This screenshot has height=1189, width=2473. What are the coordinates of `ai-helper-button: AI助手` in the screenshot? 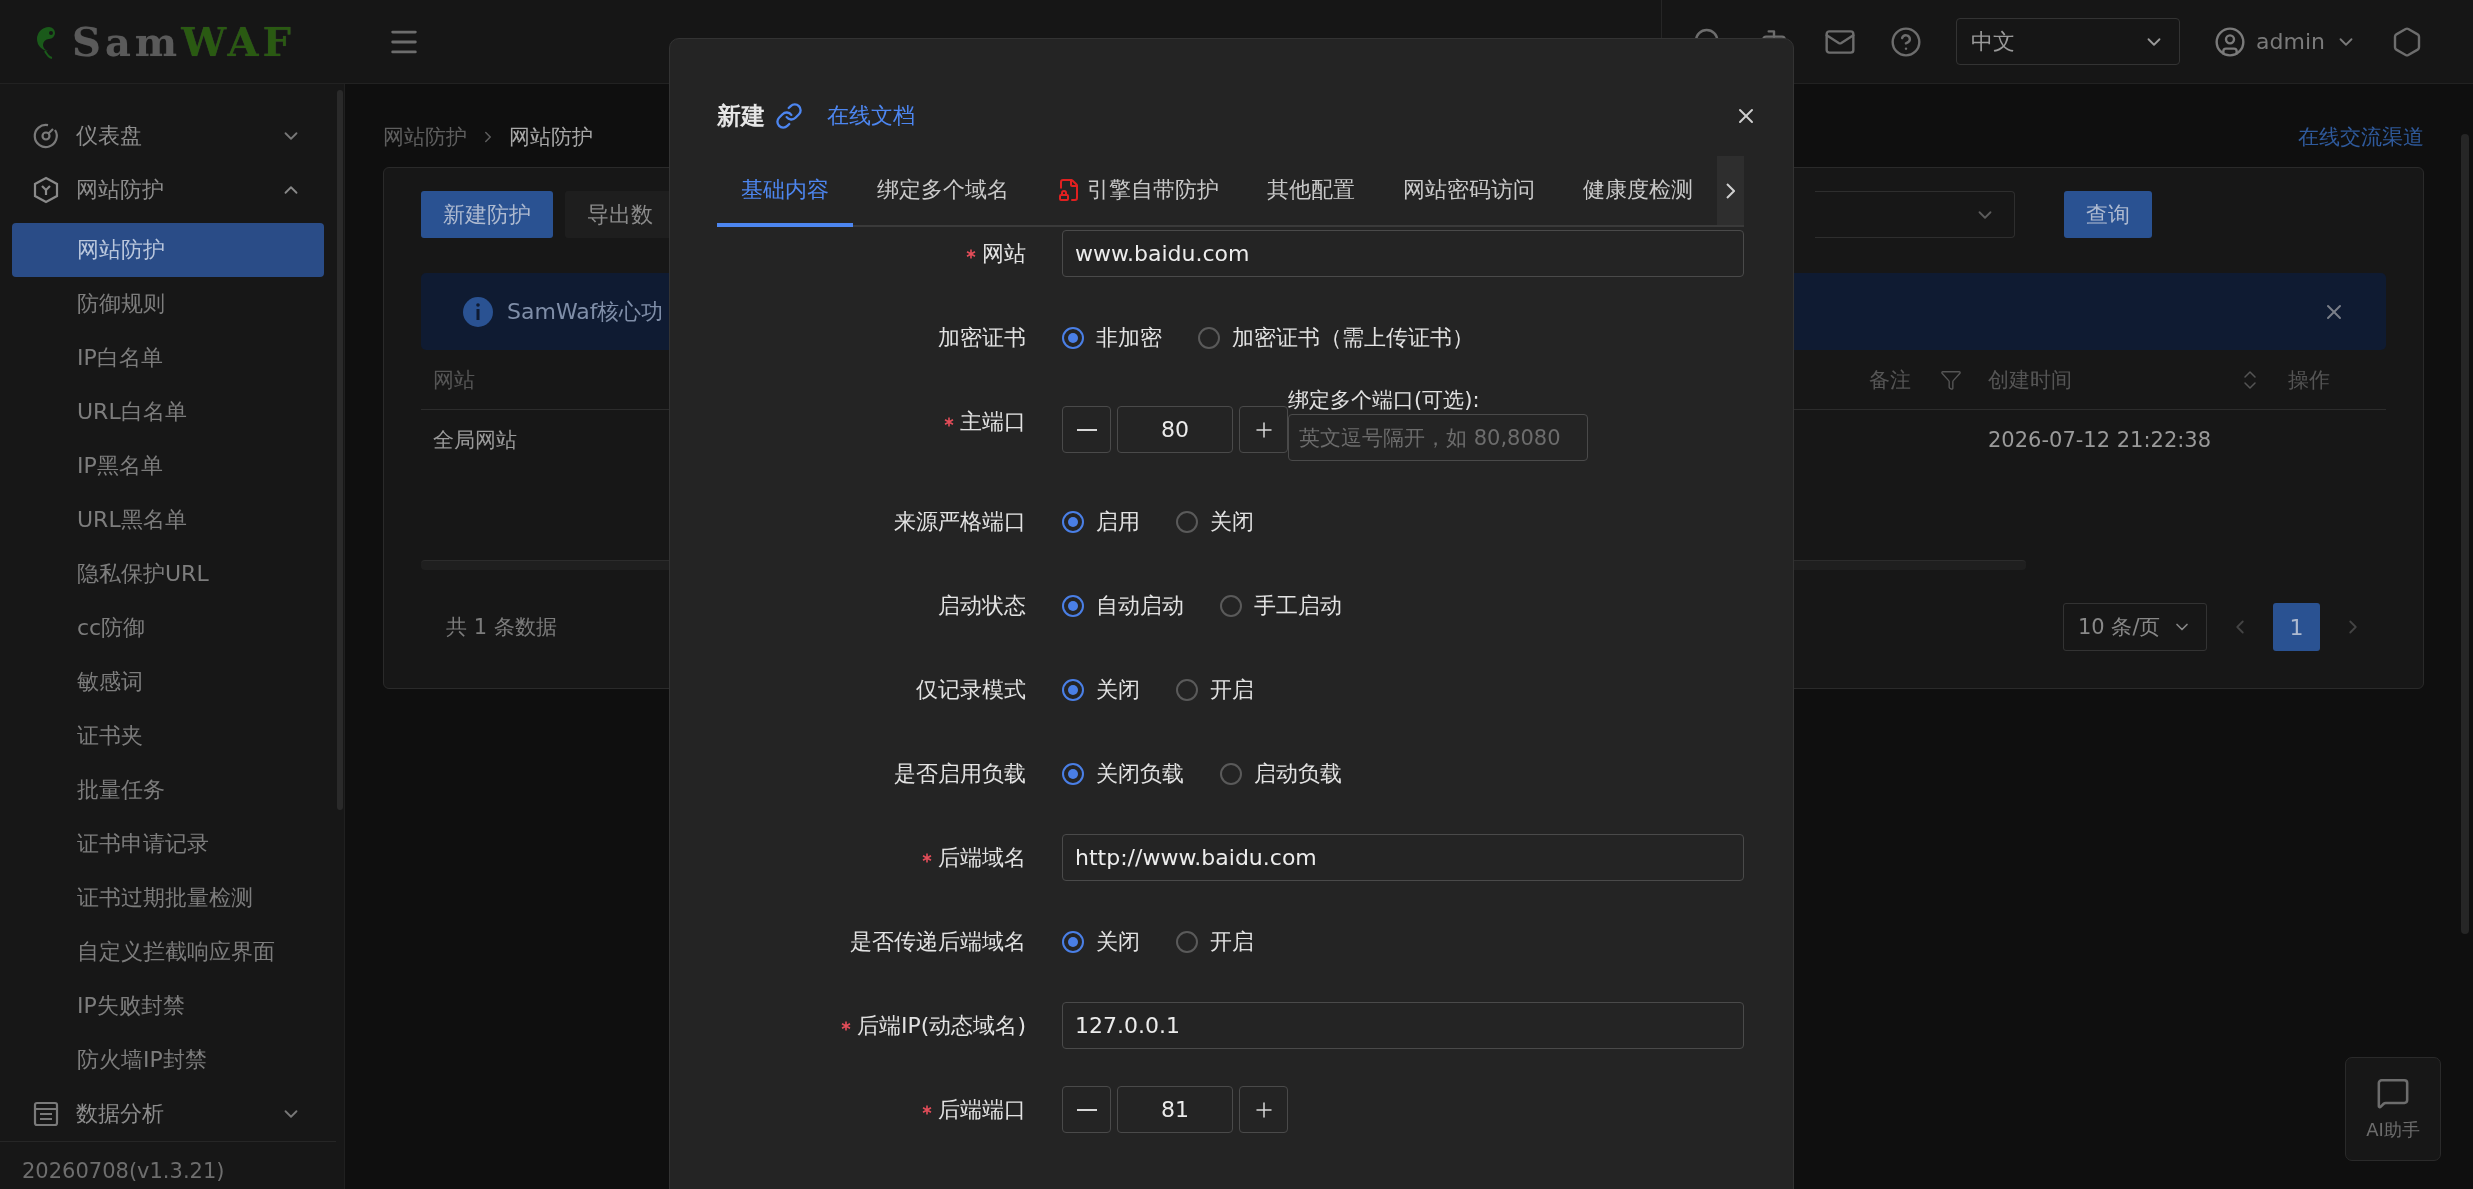 It's located at (2393, 1109).